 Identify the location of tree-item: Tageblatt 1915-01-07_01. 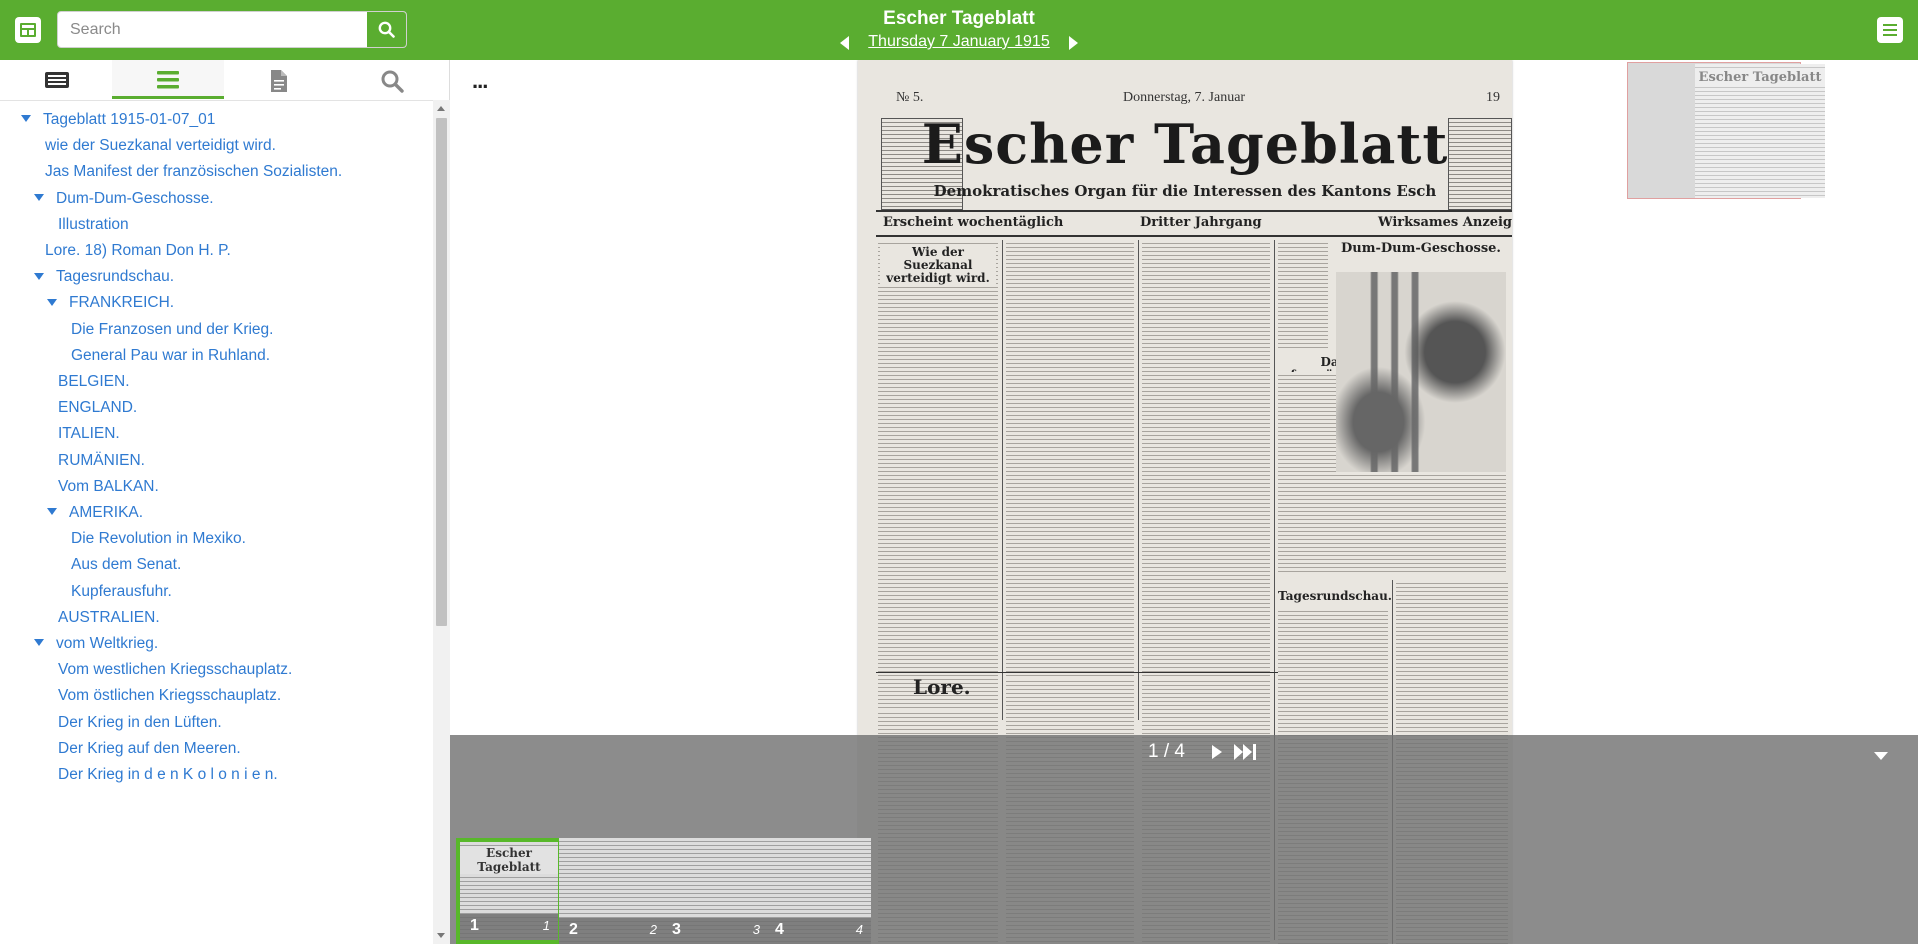
(118, 120).